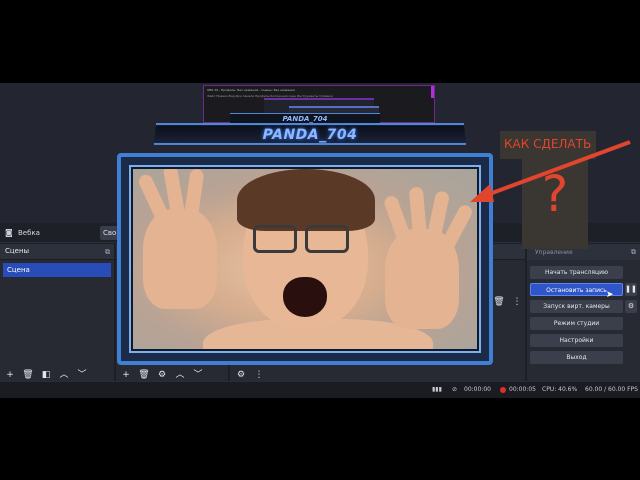  I want to click on subject-mouth, so click(305, 297).